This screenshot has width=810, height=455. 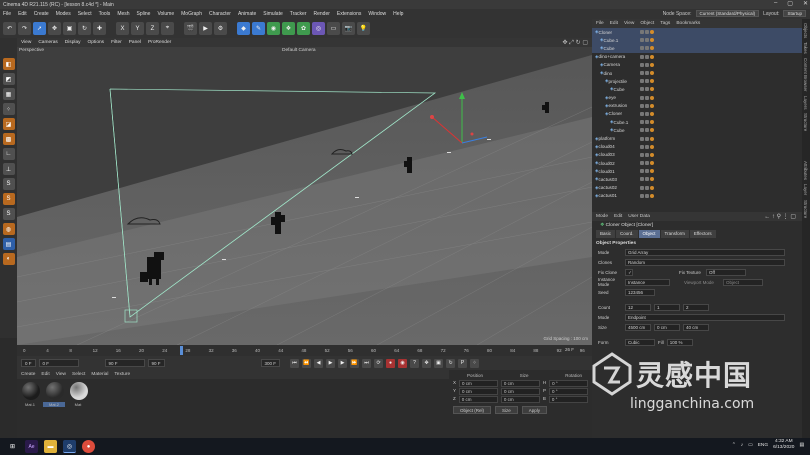 I want to click on size-x-field: 4500 cm, so click(x=638, y=327).